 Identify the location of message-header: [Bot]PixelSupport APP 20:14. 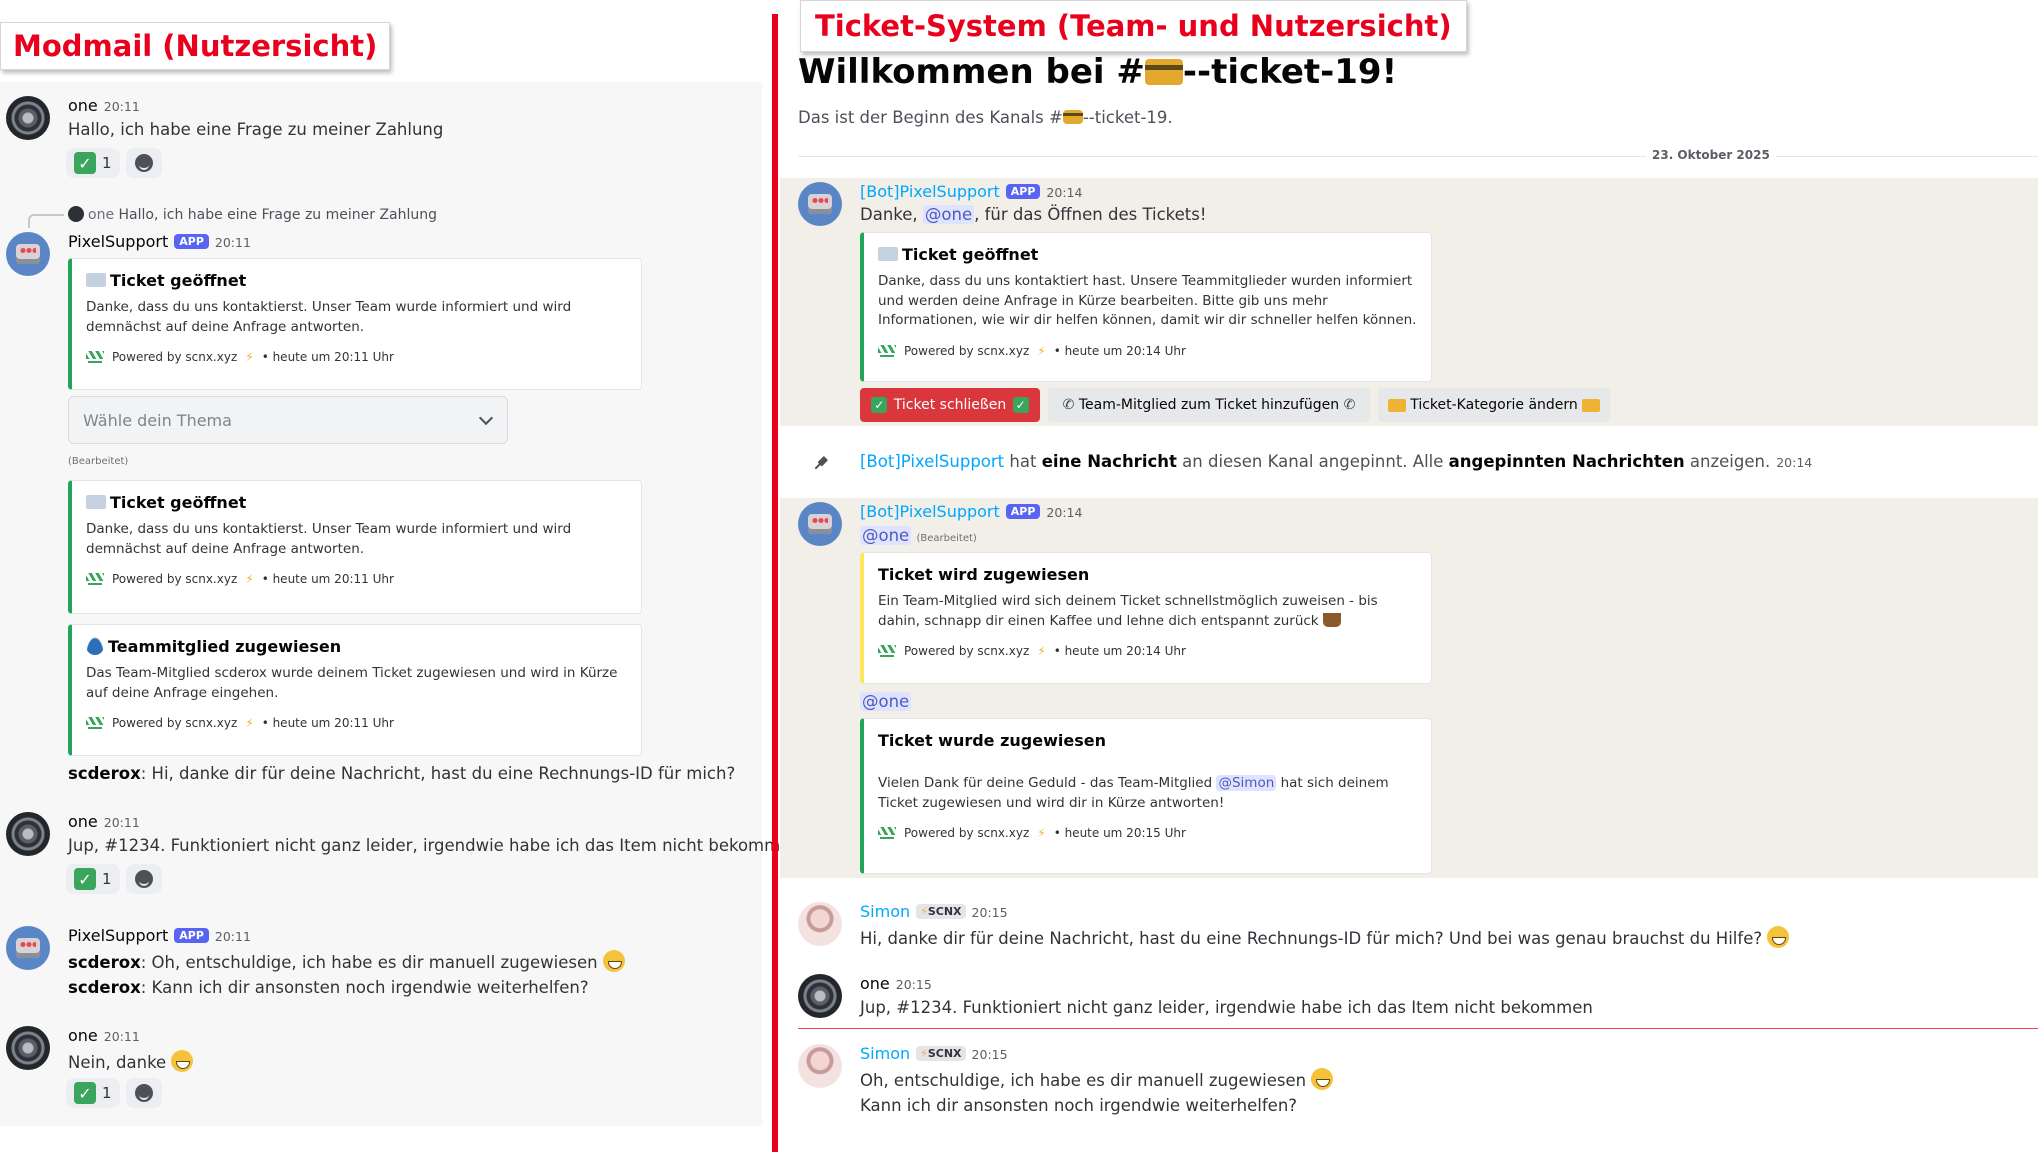
(971, 191).